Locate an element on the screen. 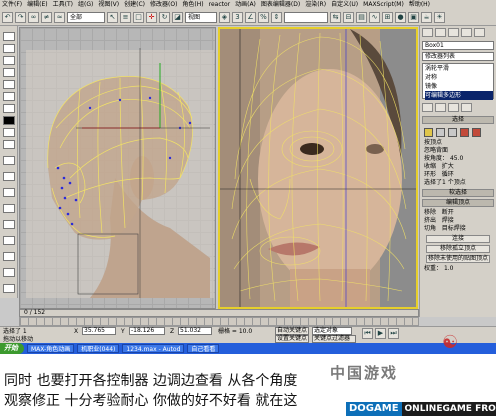  set-key-button: 设置关键点 is located at coordinates (292, 339).